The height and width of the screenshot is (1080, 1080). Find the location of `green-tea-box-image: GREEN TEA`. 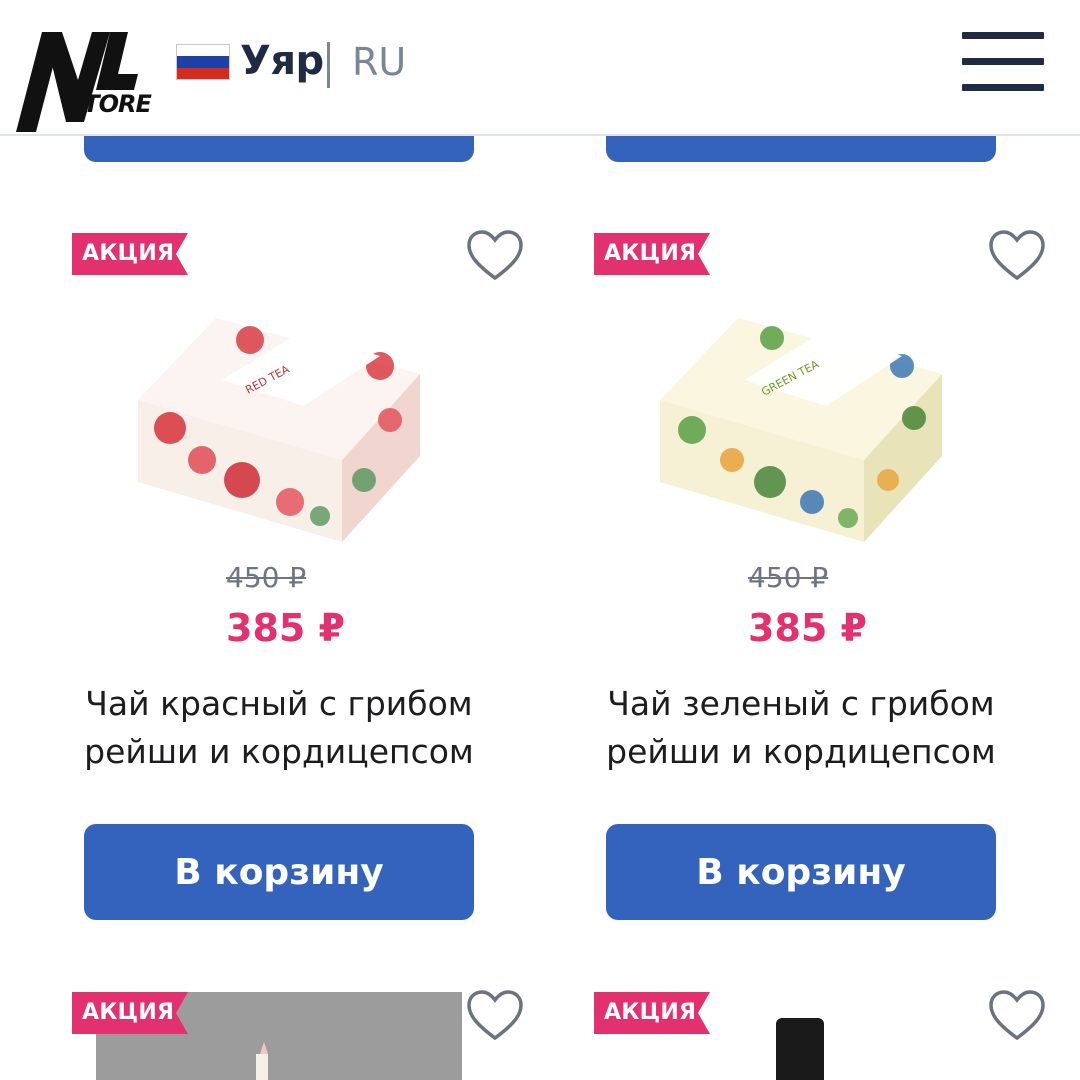

green-tea-box-image: GREEN TEA is located at coordinates (801, 430).